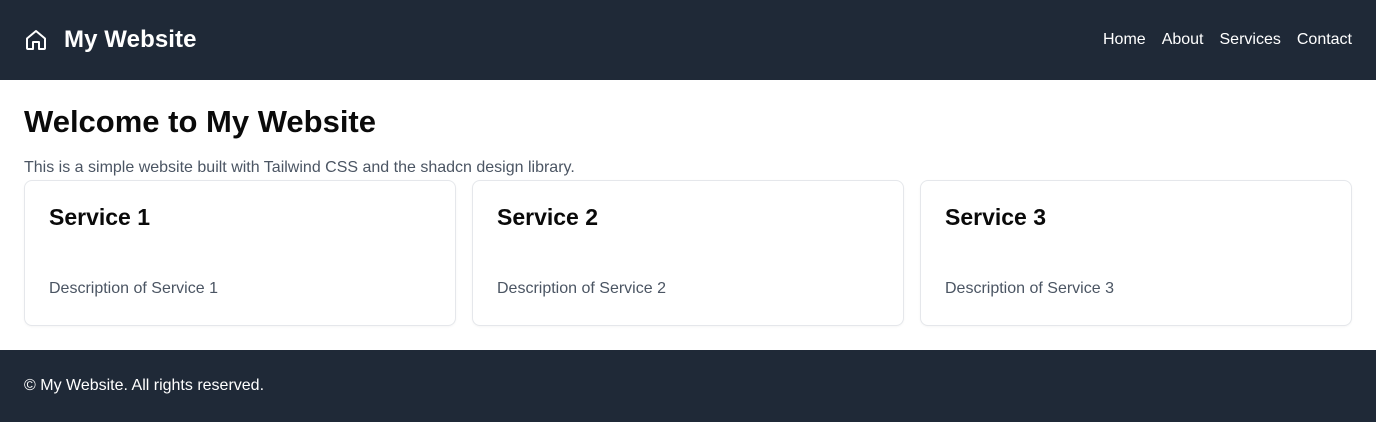  Describe the element at coordinates (36, 40) in the screenshot. I see `home-icon` at that location.